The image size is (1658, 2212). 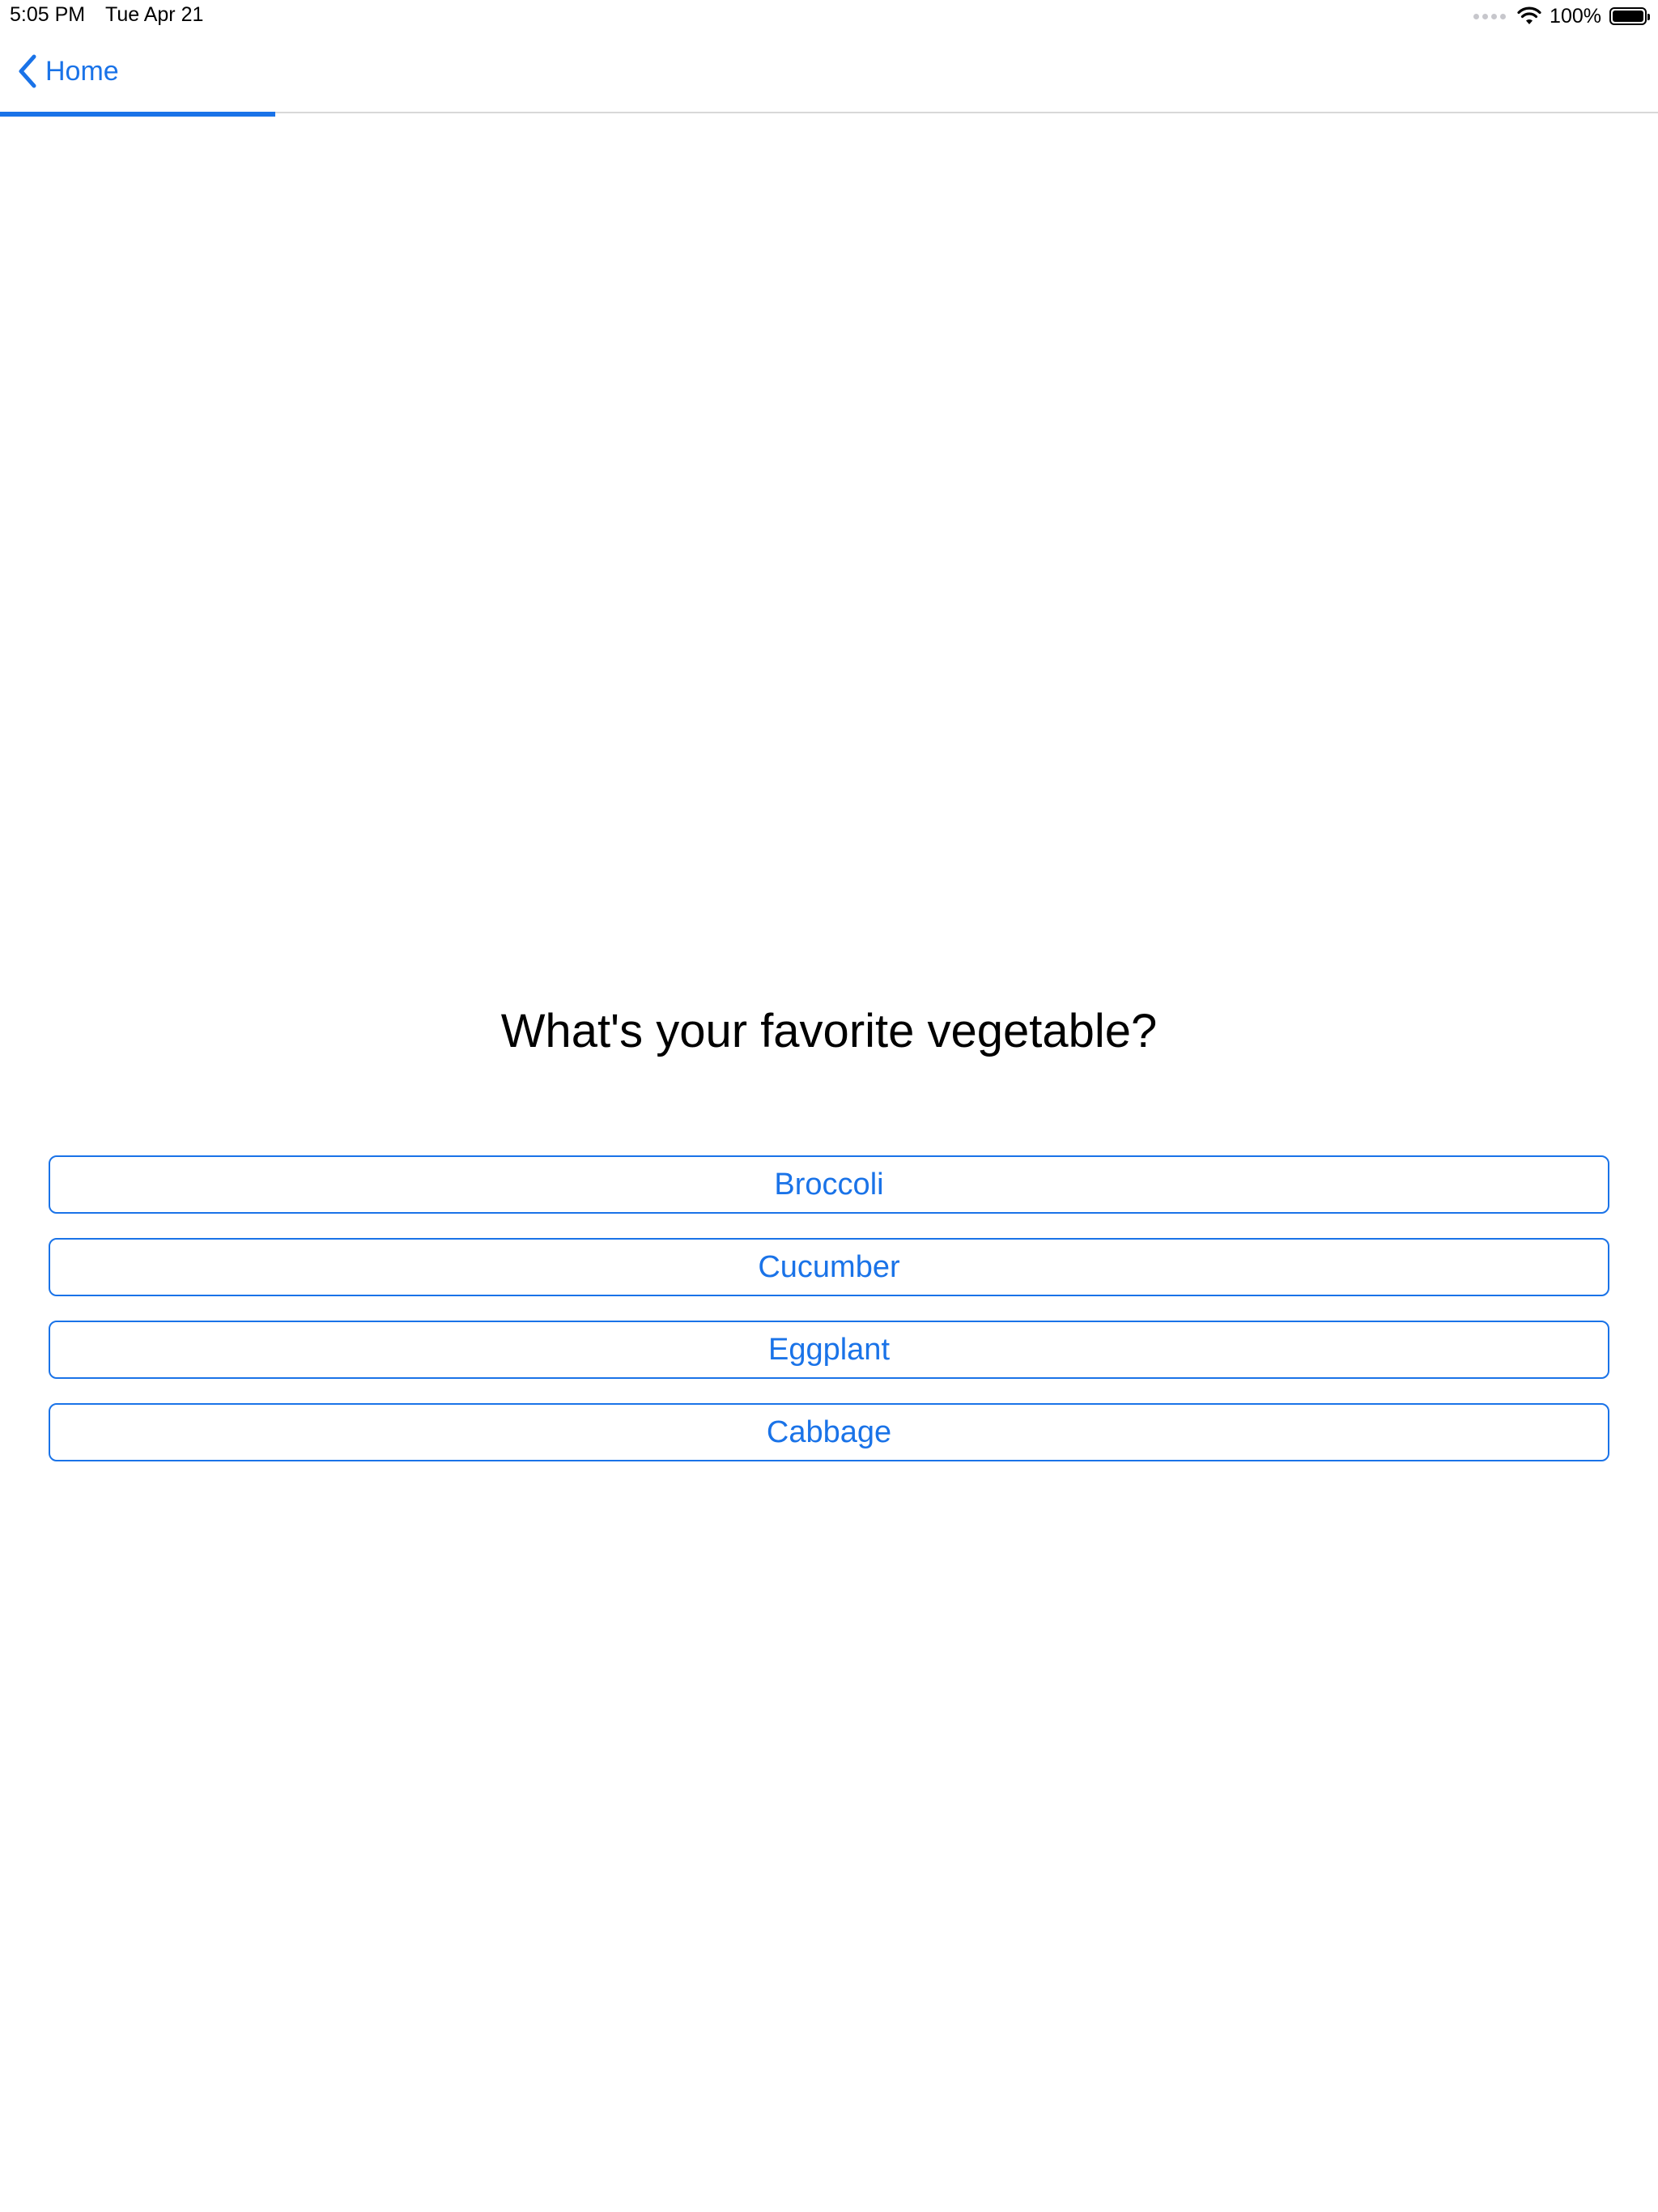 What do you see at coordinates (1529, 15) in the screenshot?
I see `wifi-icon` at bounding box center [1529, 15].